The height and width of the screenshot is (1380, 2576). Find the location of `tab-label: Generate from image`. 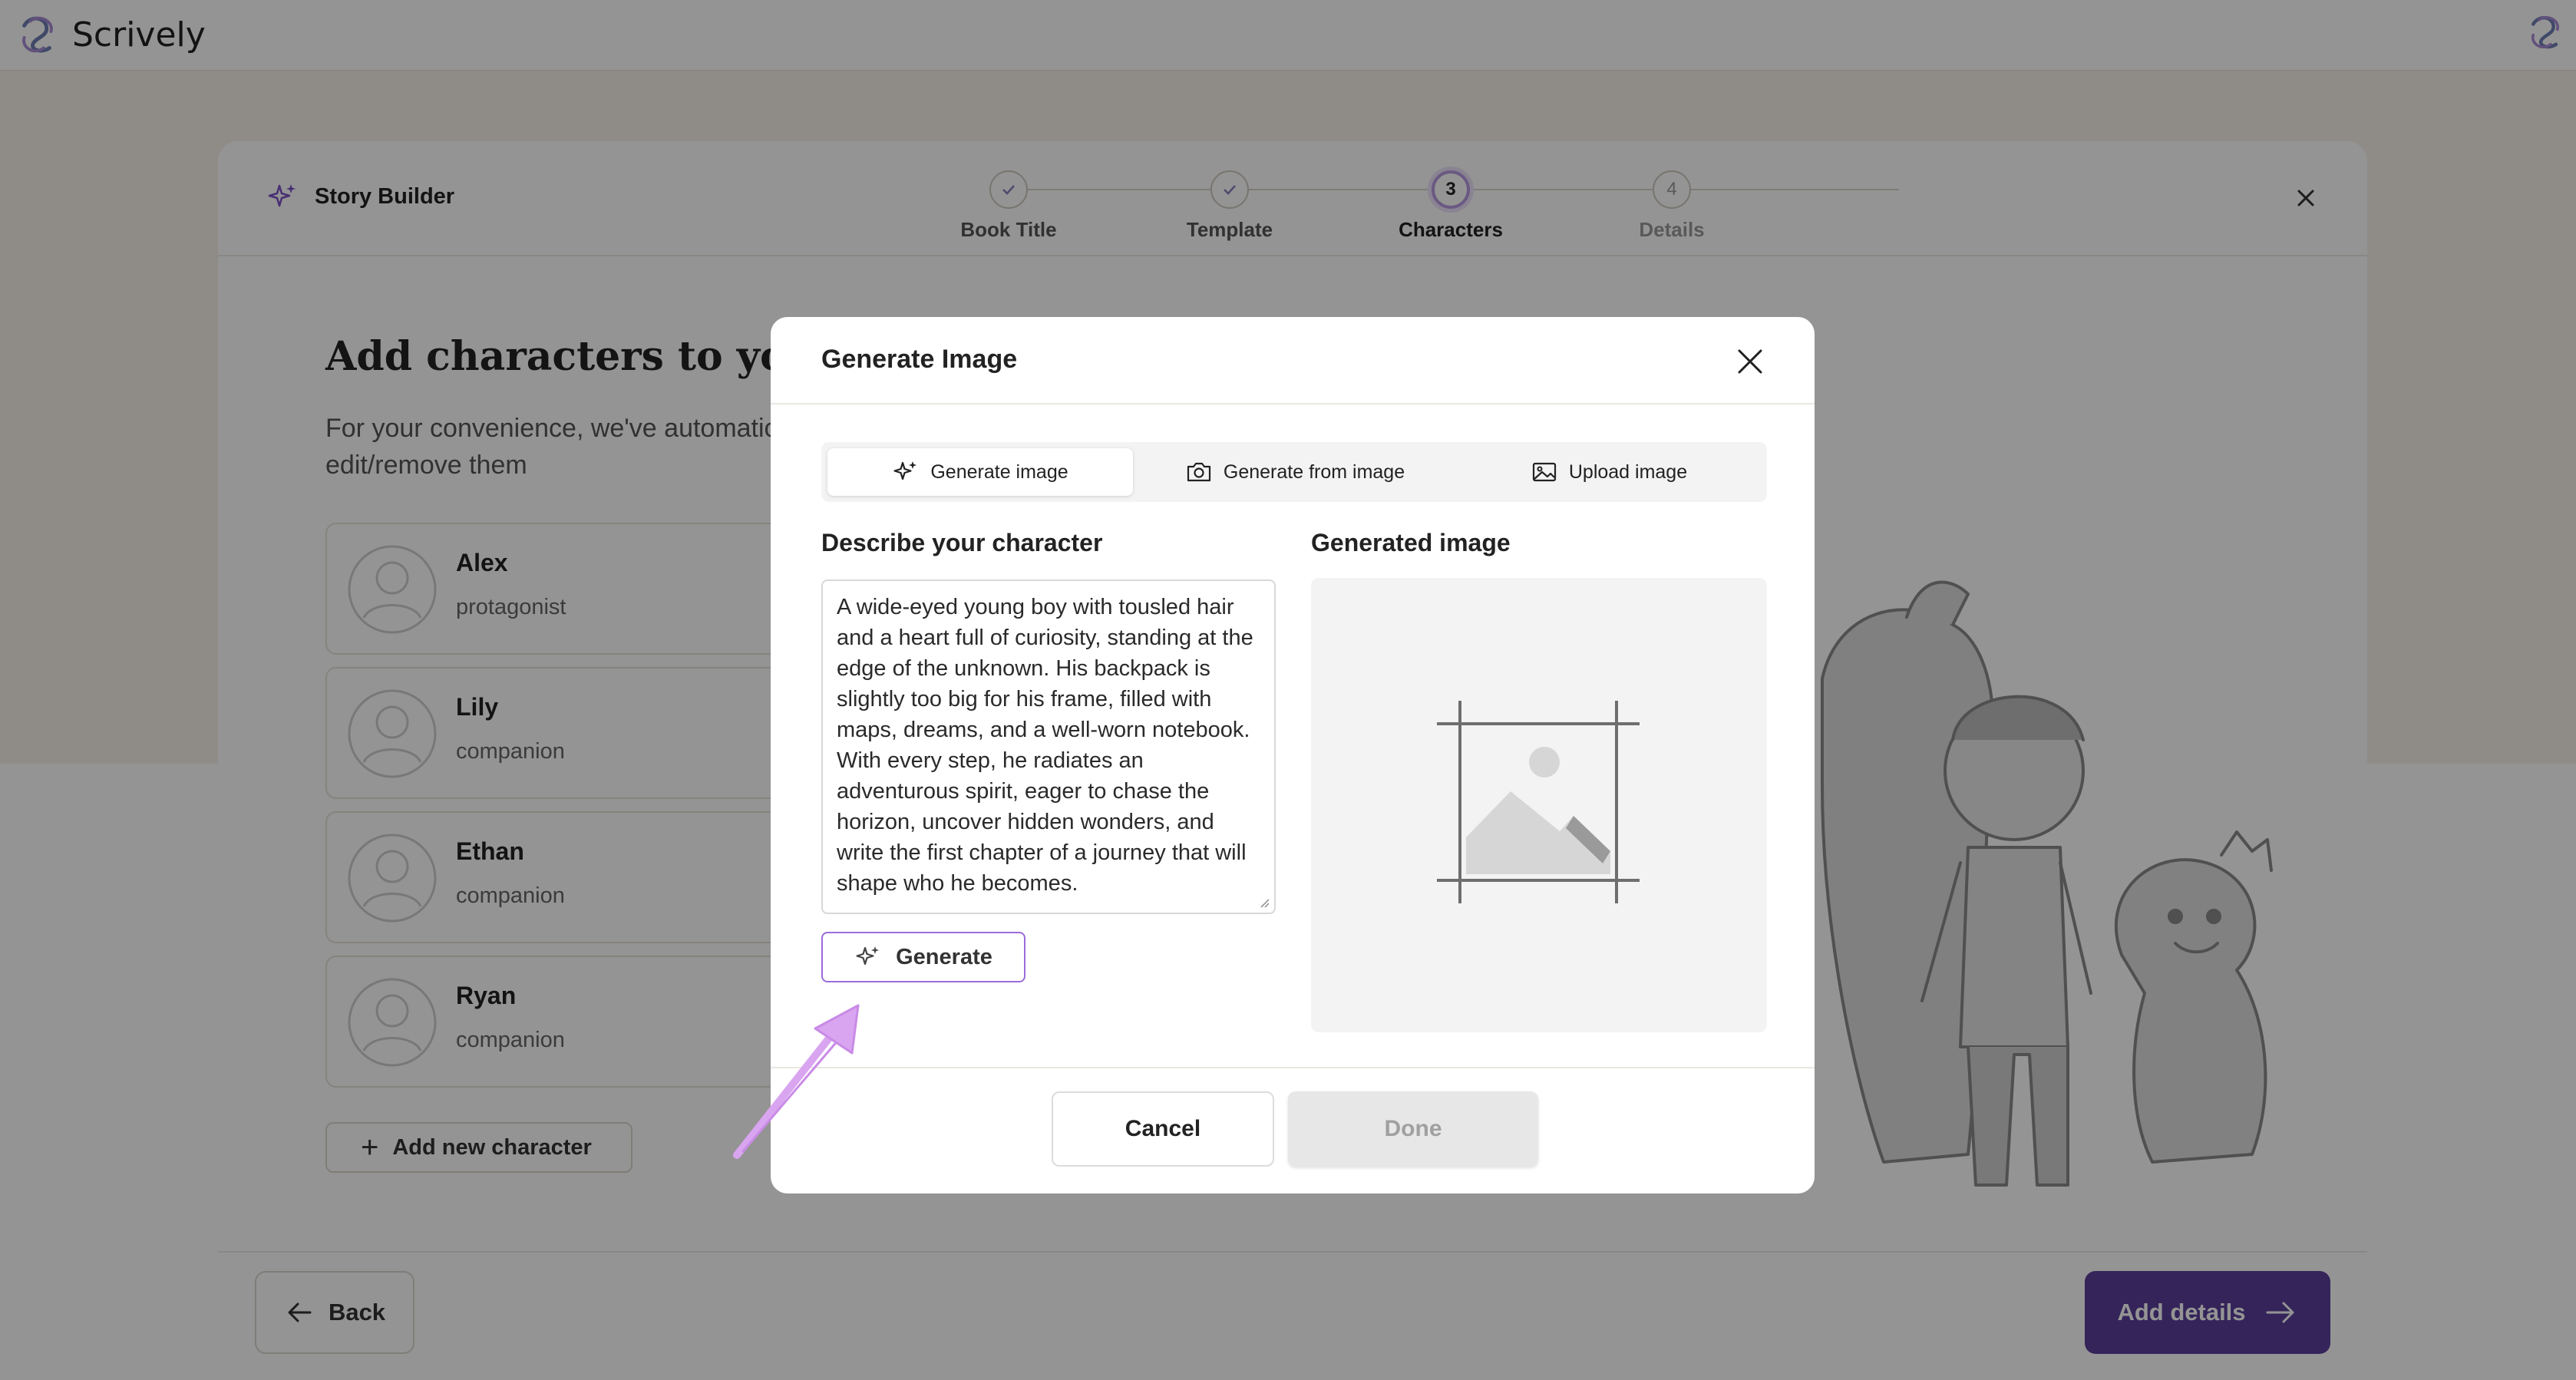

tab-label: Generate from image is located at coordinates (1314, 472).